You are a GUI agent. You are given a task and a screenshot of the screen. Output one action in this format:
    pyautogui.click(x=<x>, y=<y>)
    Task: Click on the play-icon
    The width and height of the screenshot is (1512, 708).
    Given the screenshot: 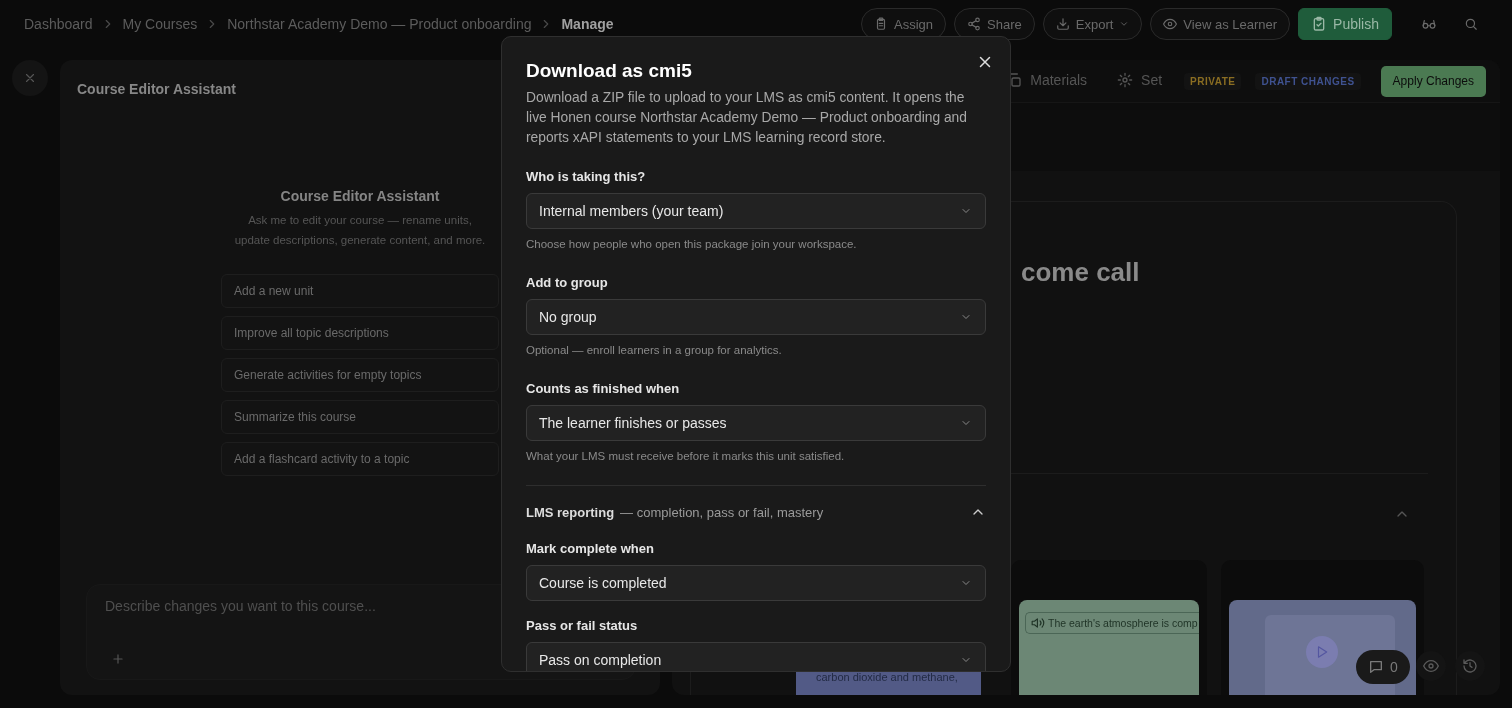 What is the action you would take?
    pyautogui.click(x=1322, y=652)
    